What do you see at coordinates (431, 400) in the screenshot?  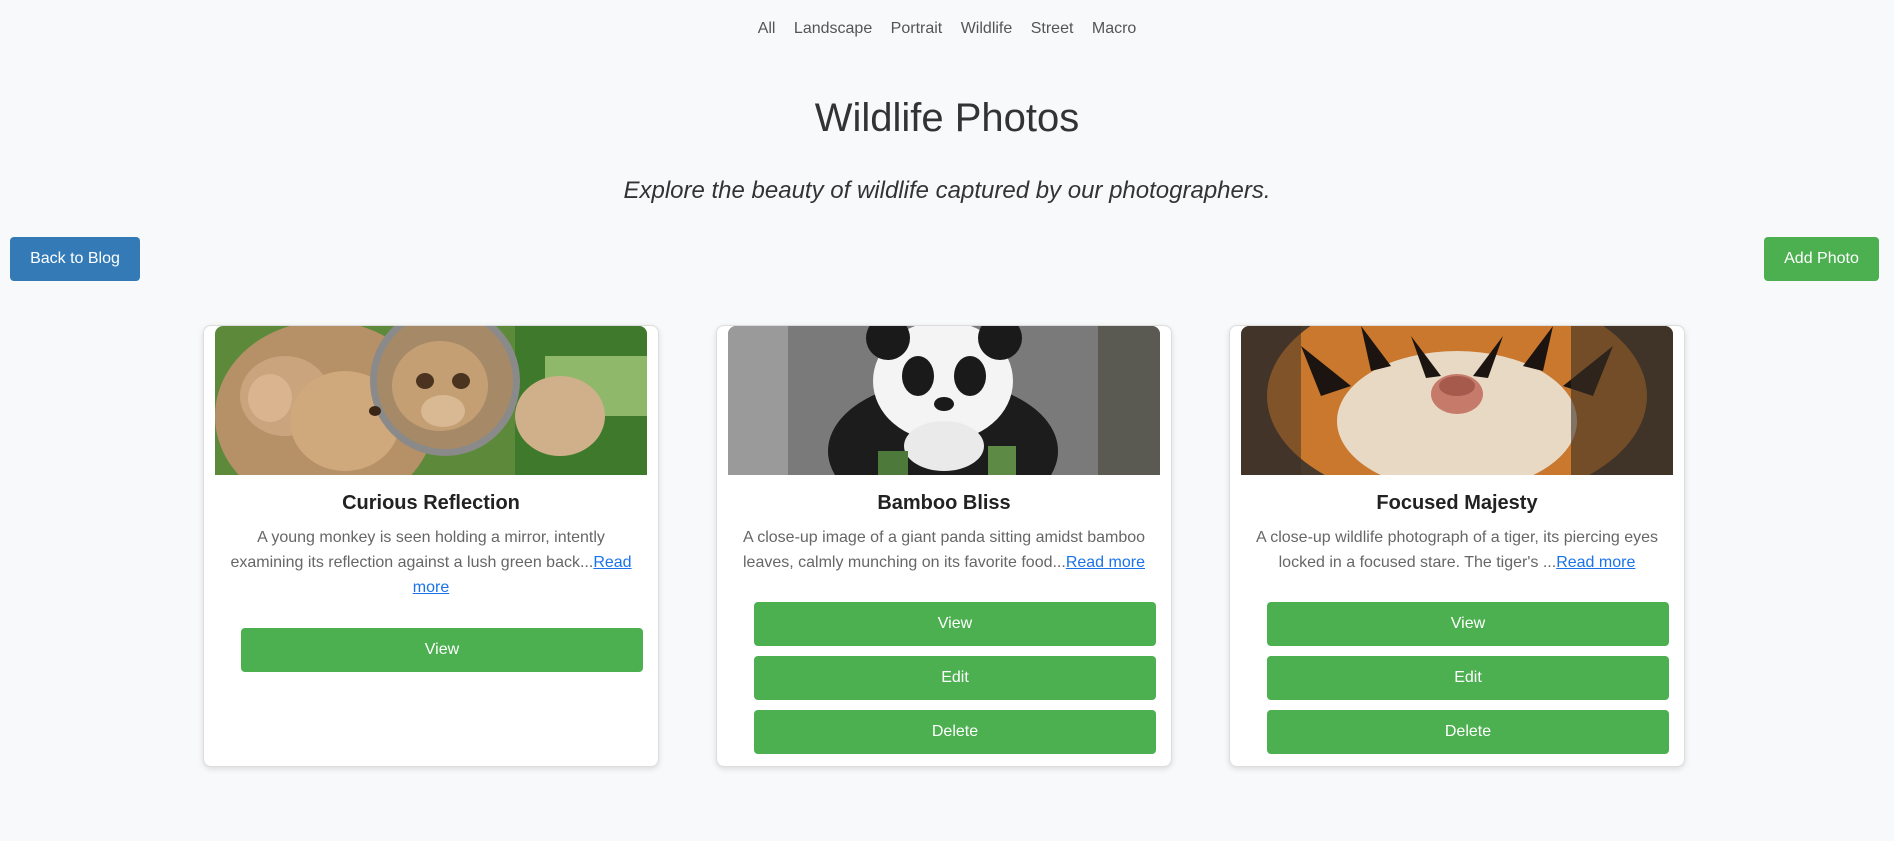 I see `monkey-photo` at bounding box center [431, 400].